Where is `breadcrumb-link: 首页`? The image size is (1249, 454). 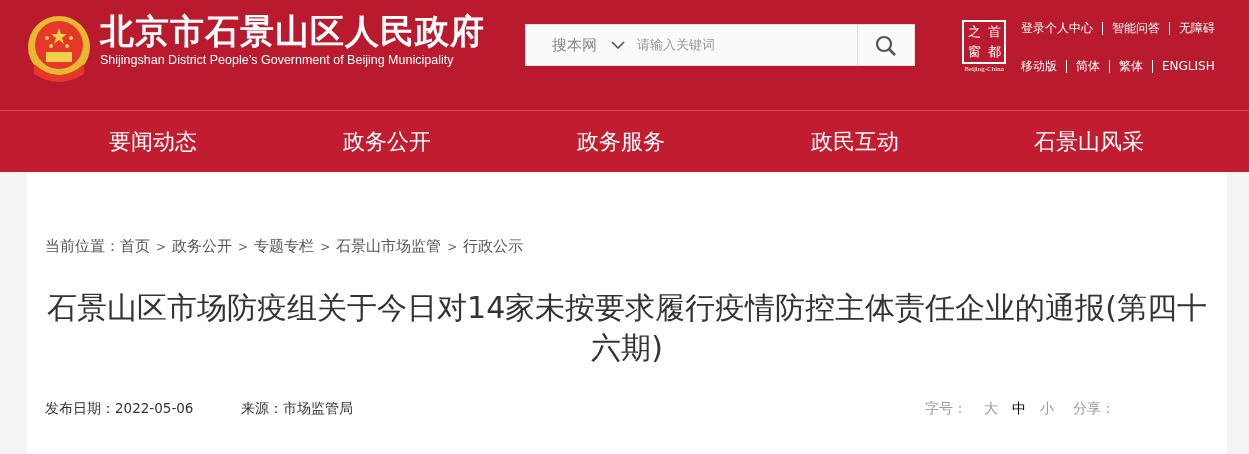 breadcrumb-link: 首页 is located at coordinates (135, 247).